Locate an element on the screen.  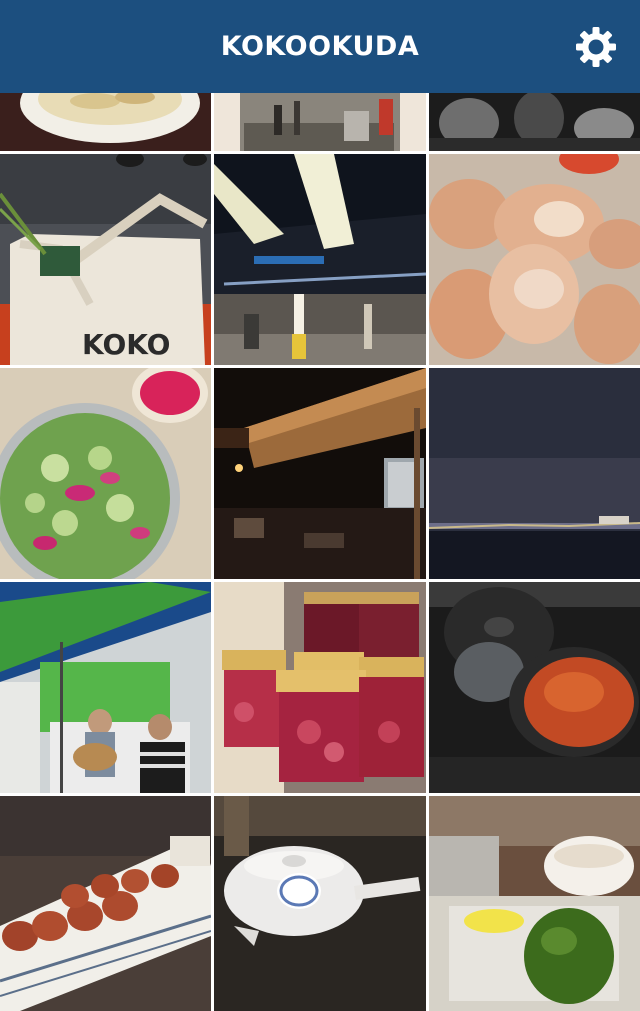
photo-tile-cucumber-salad is located at coordinates (105, 473).